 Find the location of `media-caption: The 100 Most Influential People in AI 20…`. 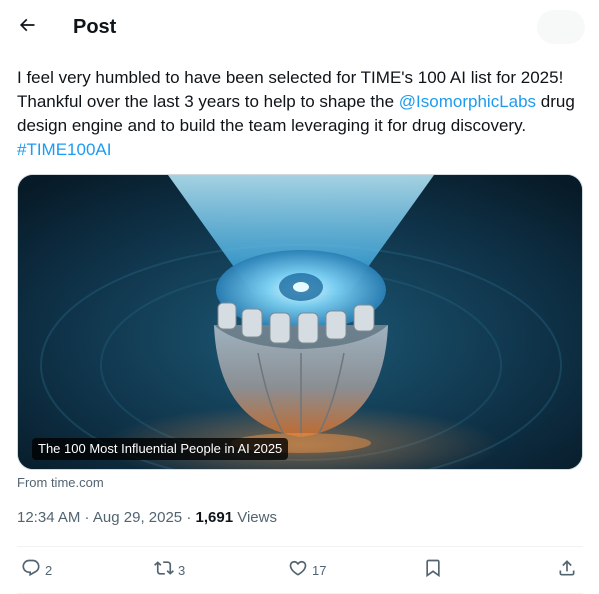

media-caption: The 100 Most Influential People in AI 20… is located at coordinates (160, 449).